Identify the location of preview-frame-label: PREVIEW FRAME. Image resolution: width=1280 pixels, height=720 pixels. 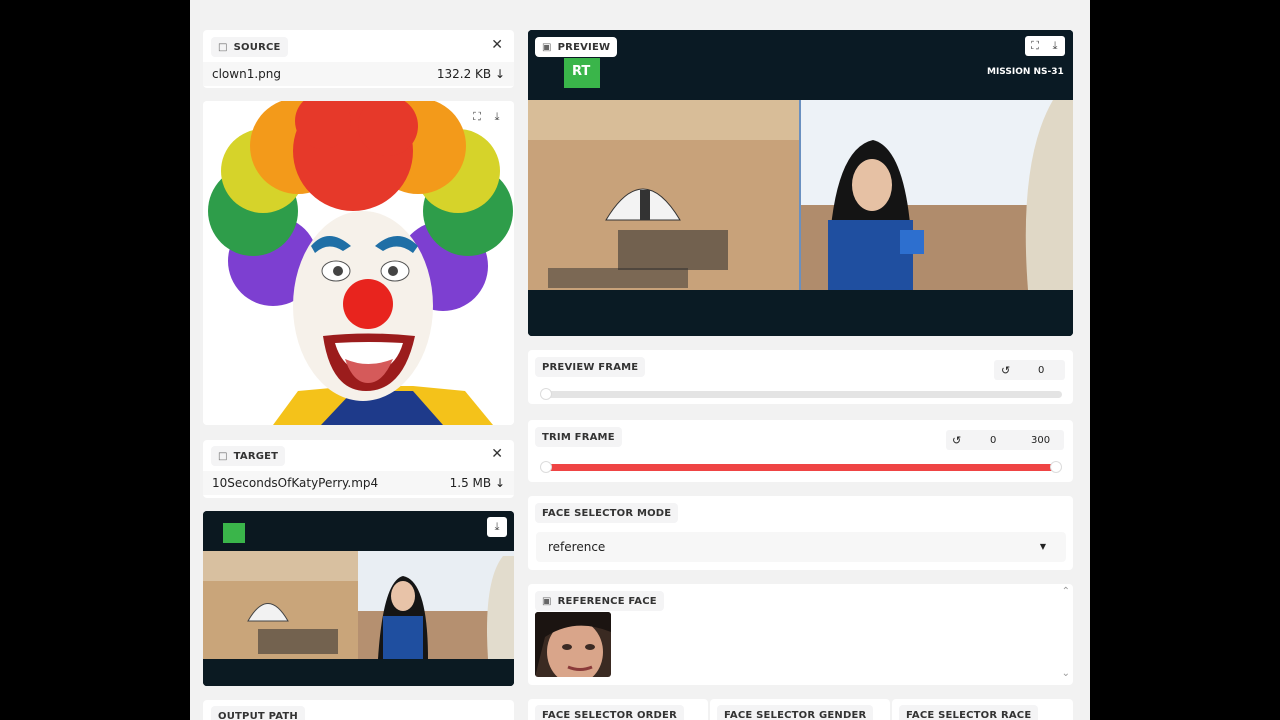
(590, 367).